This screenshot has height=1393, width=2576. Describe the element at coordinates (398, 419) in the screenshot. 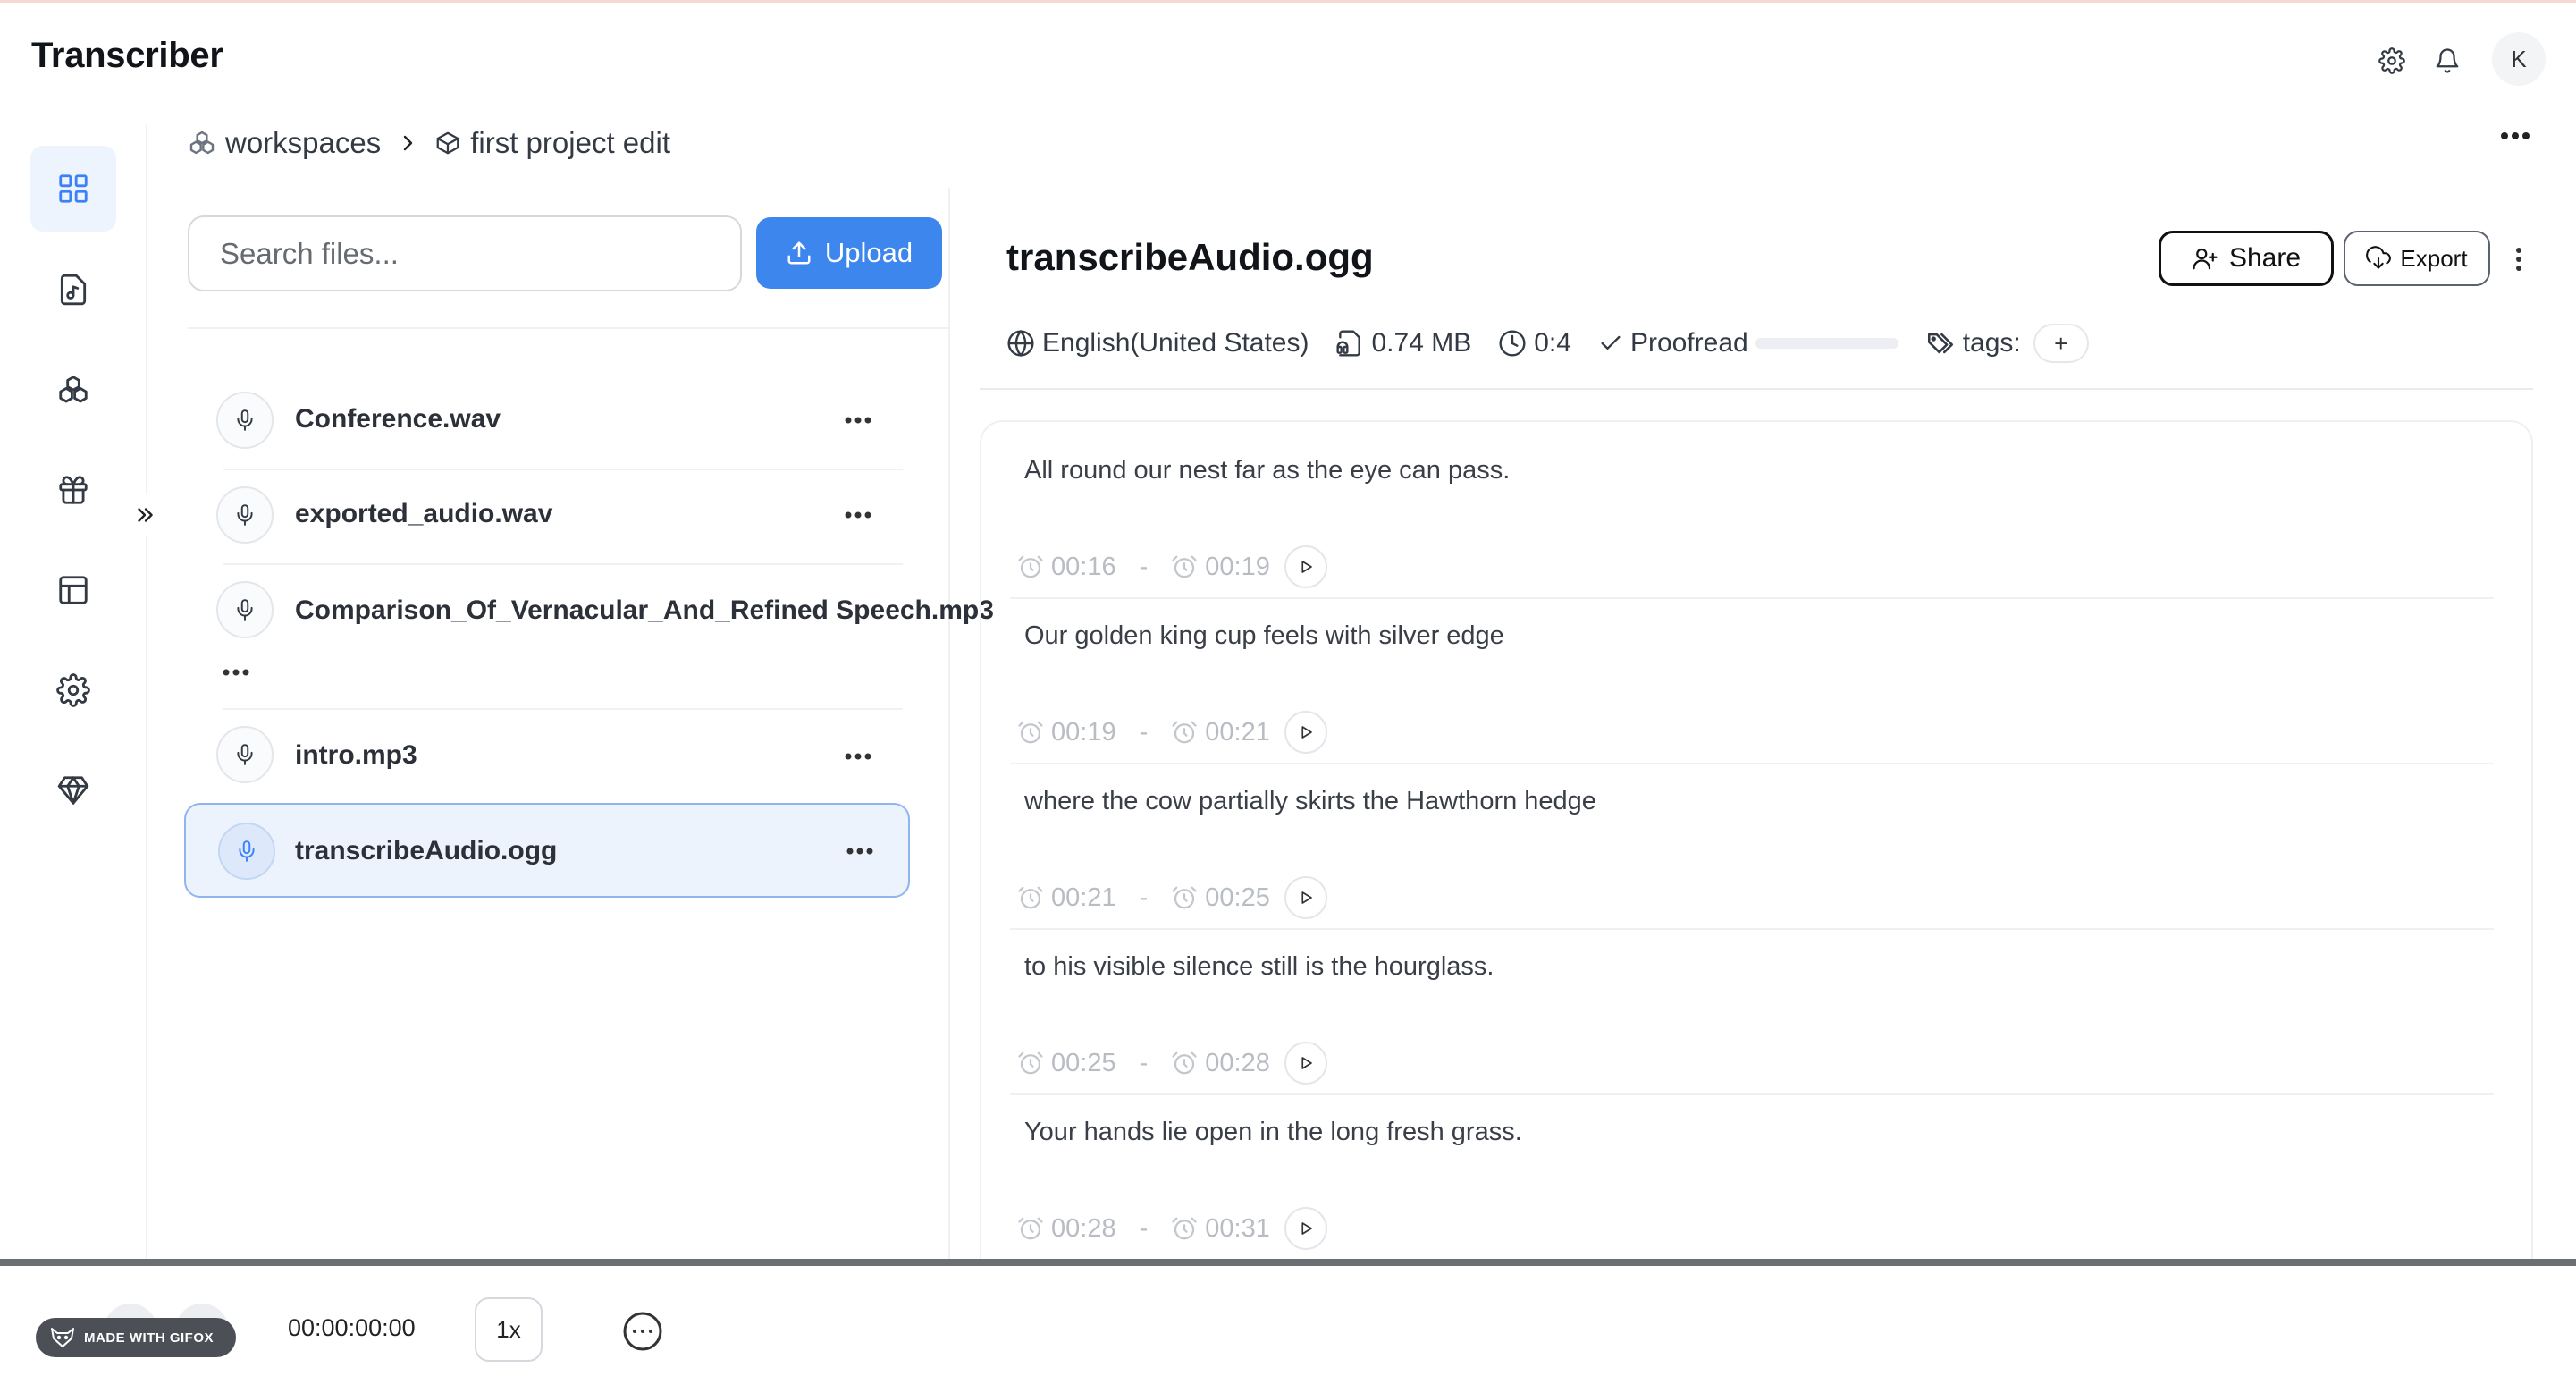

I see `file-name: Conference.wav` at that location.